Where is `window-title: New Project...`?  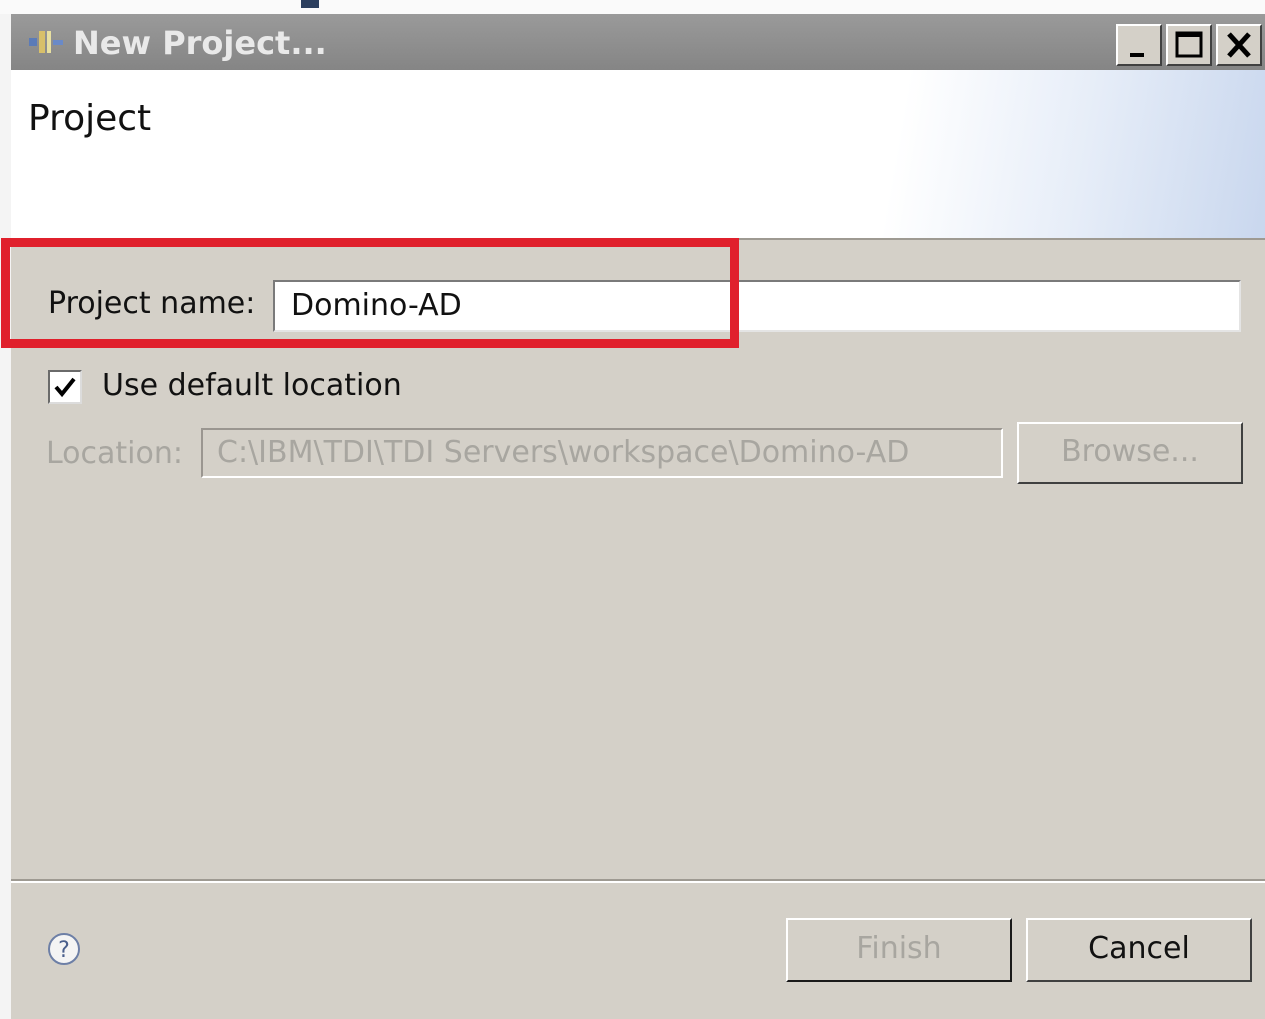 window-title: New Project... is located at coordinates (200, 43).